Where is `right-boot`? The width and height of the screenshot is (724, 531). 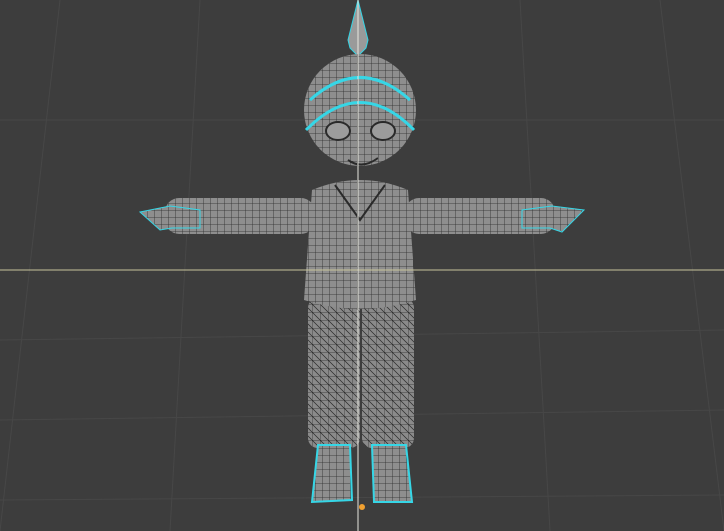
right-boot is located at coordinates (392, 473).